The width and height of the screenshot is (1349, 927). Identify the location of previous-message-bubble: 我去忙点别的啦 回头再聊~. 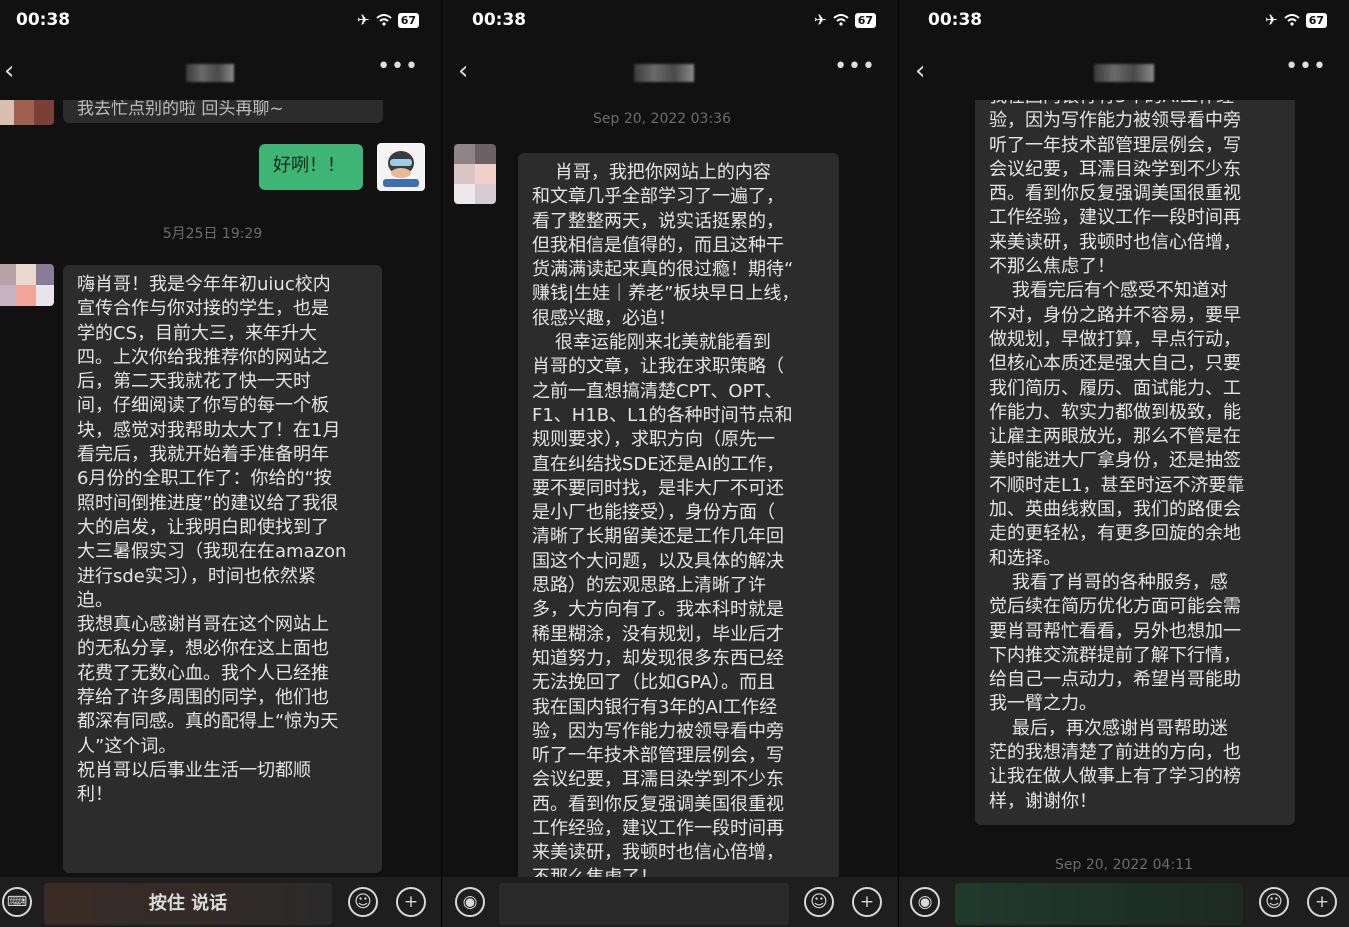
(223, 110).